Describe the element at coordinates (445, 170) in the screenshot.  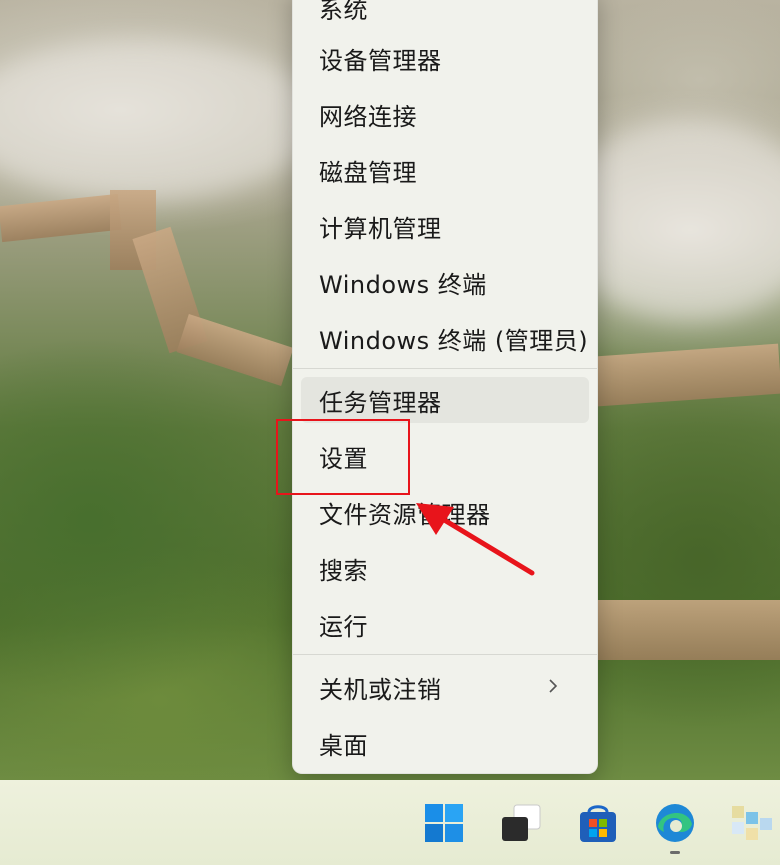
I see `menu-item-disk-management: 磁盘管理` at that location.